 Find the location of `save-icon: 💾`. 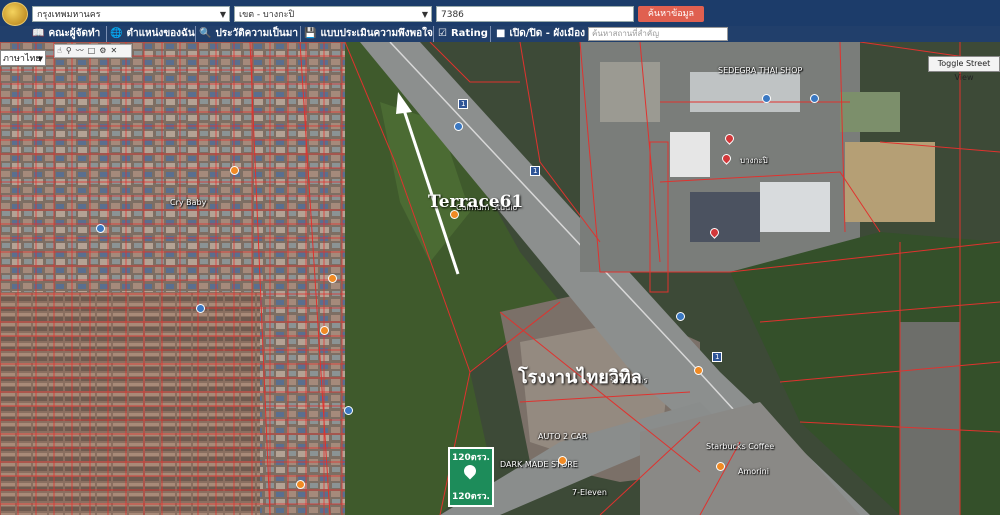

save-icon: 💾 is located at coordinates (310, 33).